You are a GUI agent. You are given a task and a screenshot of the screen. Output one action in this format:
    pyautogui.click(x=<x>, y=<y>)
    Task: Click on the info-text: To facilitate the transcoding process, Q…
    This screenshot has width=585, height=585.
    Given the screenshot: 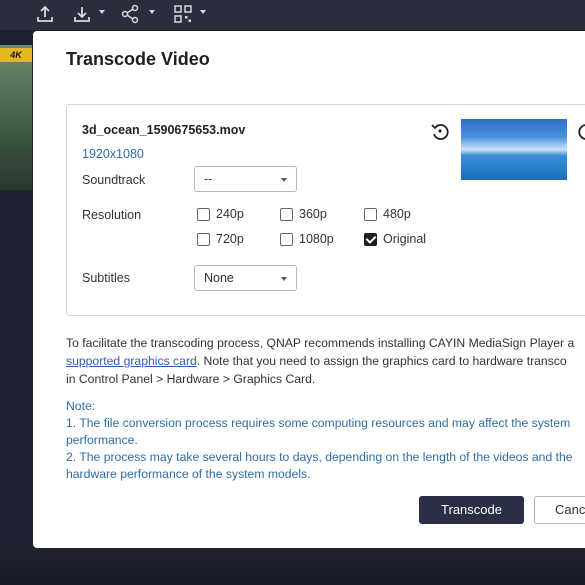 What is the action you would take?
    pyautogui.click(x=325, y=361)
    